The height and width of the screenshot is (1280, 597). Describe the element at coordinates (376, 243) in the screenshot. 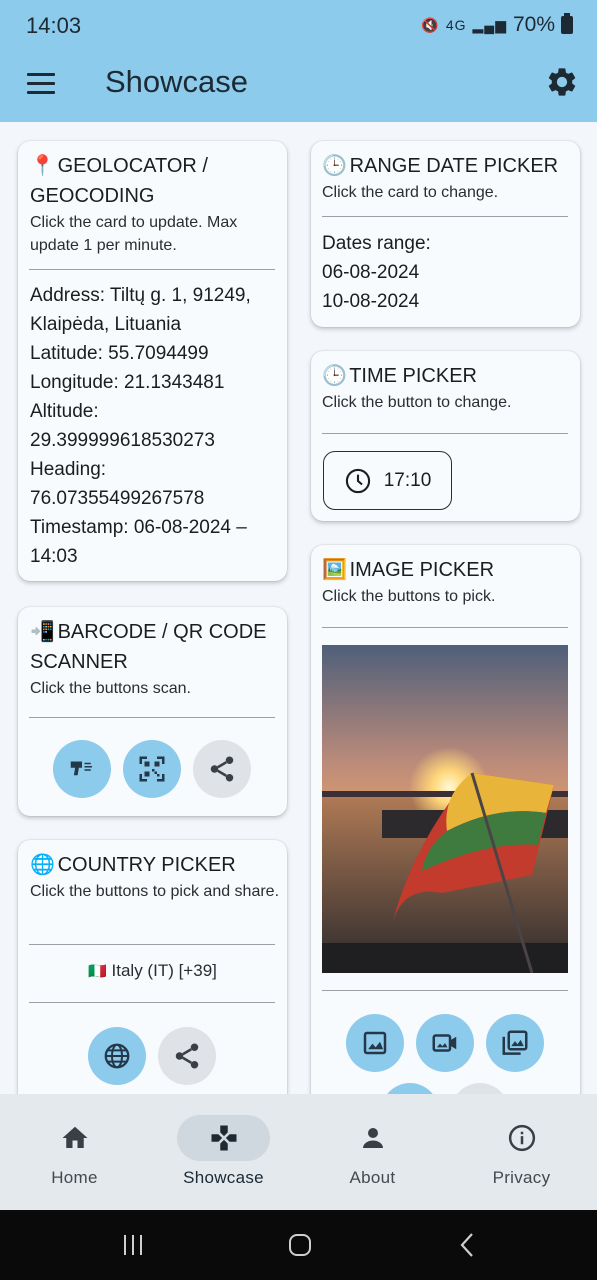

I see `dates-range-label: Dates range:` at that location.